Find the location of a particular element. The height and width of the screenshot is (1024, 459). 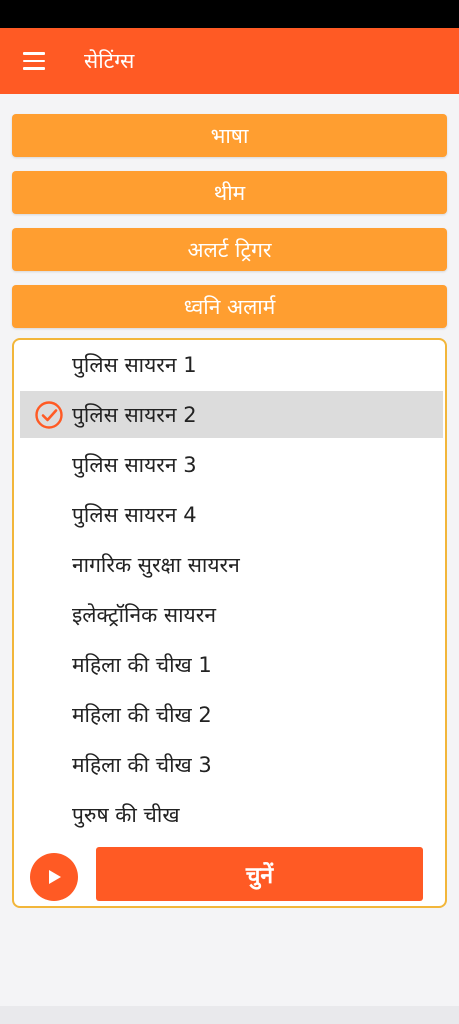

page-title: सेटिंग्स is located at coordinates (109, 61).